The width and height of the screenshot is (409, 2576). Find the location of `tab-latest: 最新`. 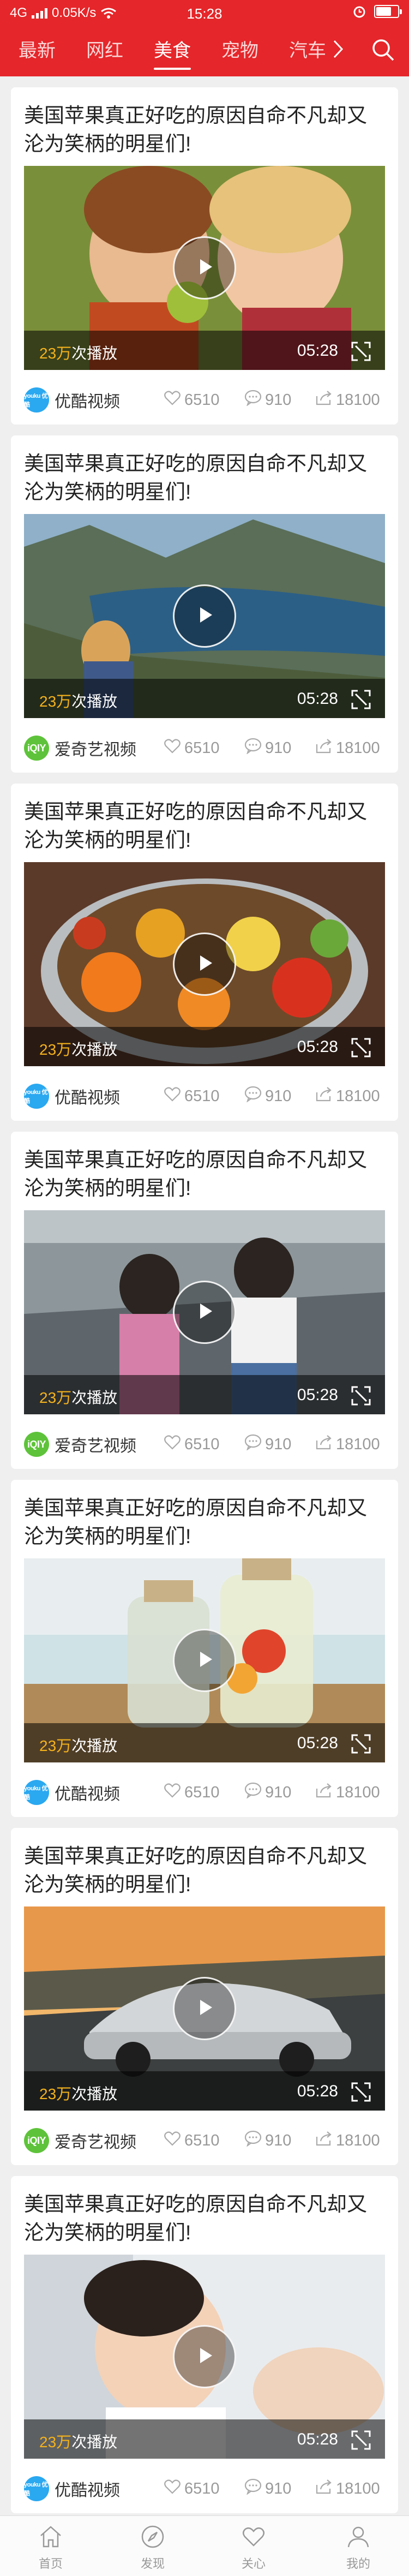

tab-latest: 最新 is located at coordinates (37, 48).